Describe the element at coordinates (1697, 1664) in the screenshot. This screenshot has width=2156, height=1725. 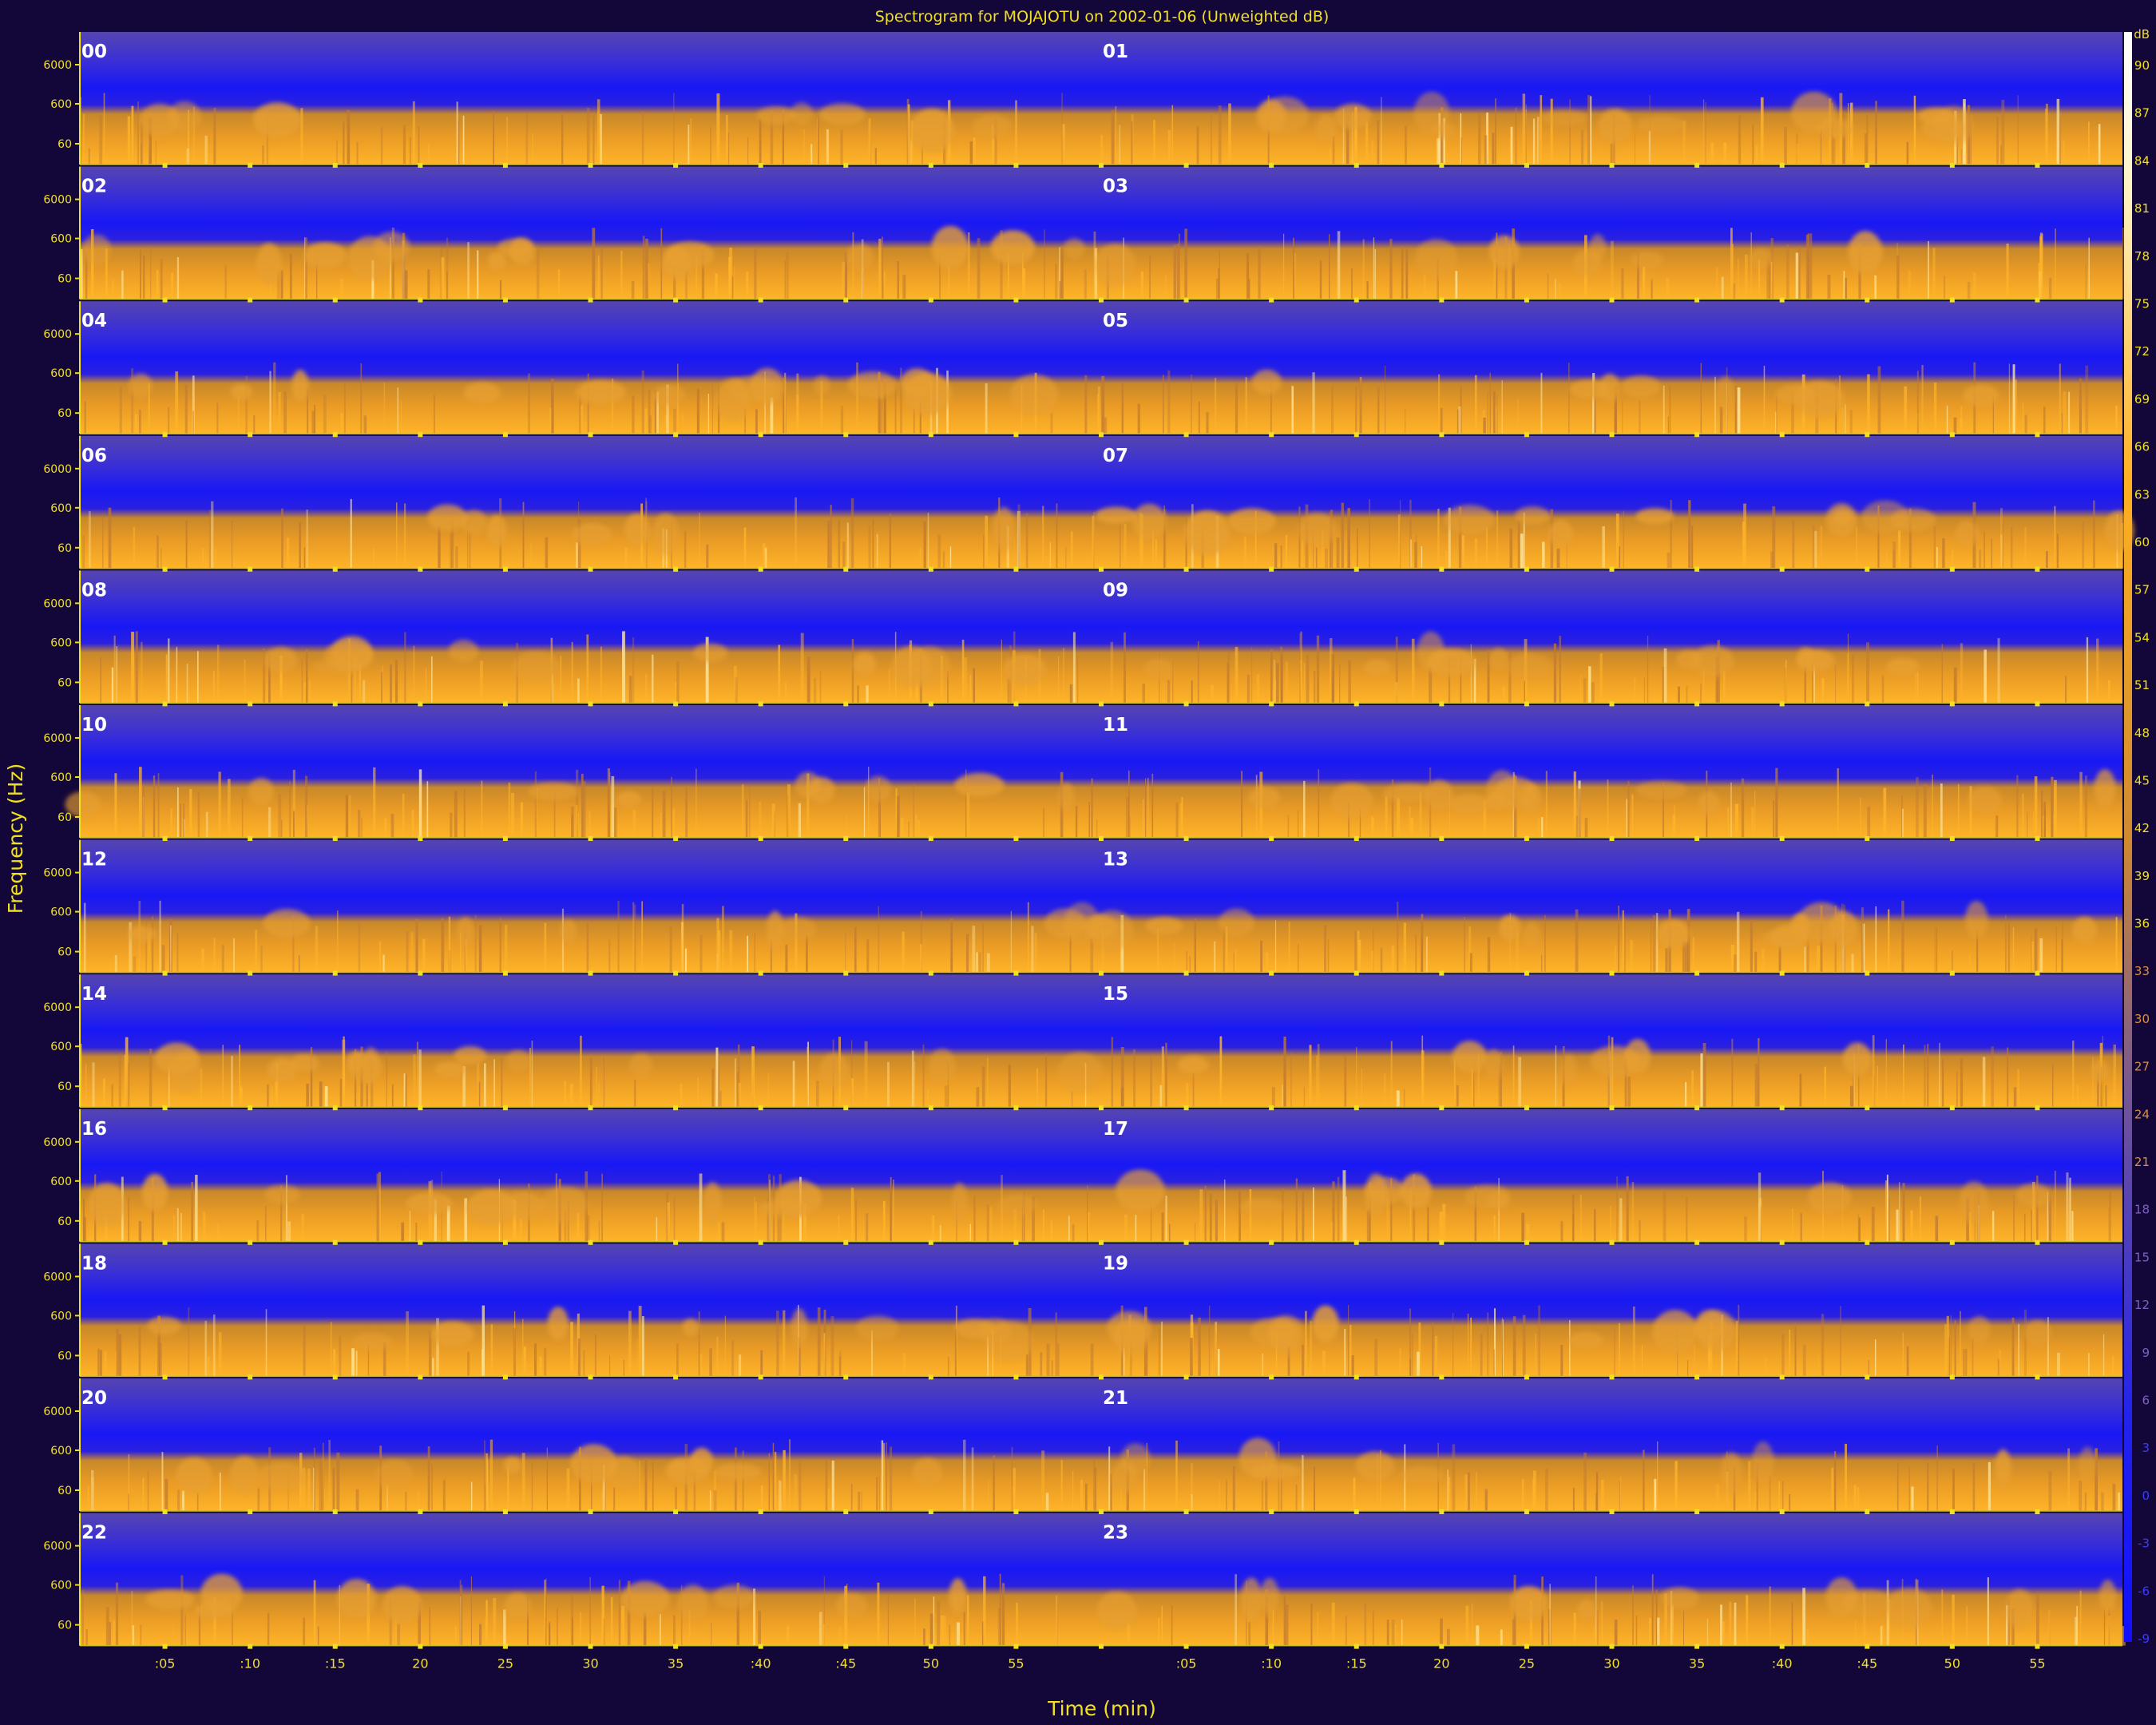
I see `x-tick-label: 35` at that location.